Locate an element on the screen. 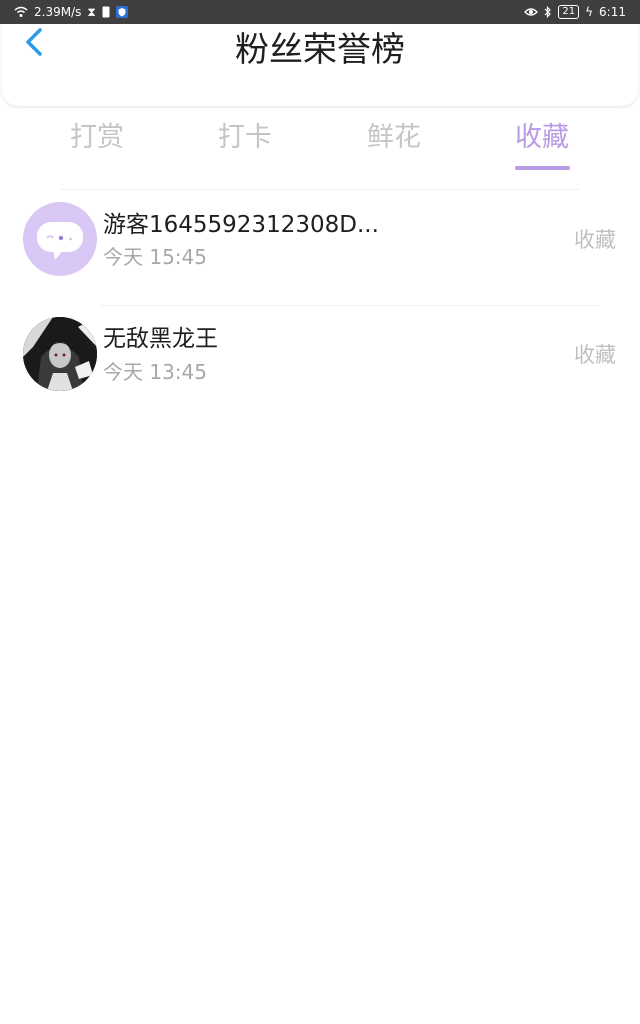 The image size is (640, 1024). user-photo-icon is located at coordinates (60, 354).